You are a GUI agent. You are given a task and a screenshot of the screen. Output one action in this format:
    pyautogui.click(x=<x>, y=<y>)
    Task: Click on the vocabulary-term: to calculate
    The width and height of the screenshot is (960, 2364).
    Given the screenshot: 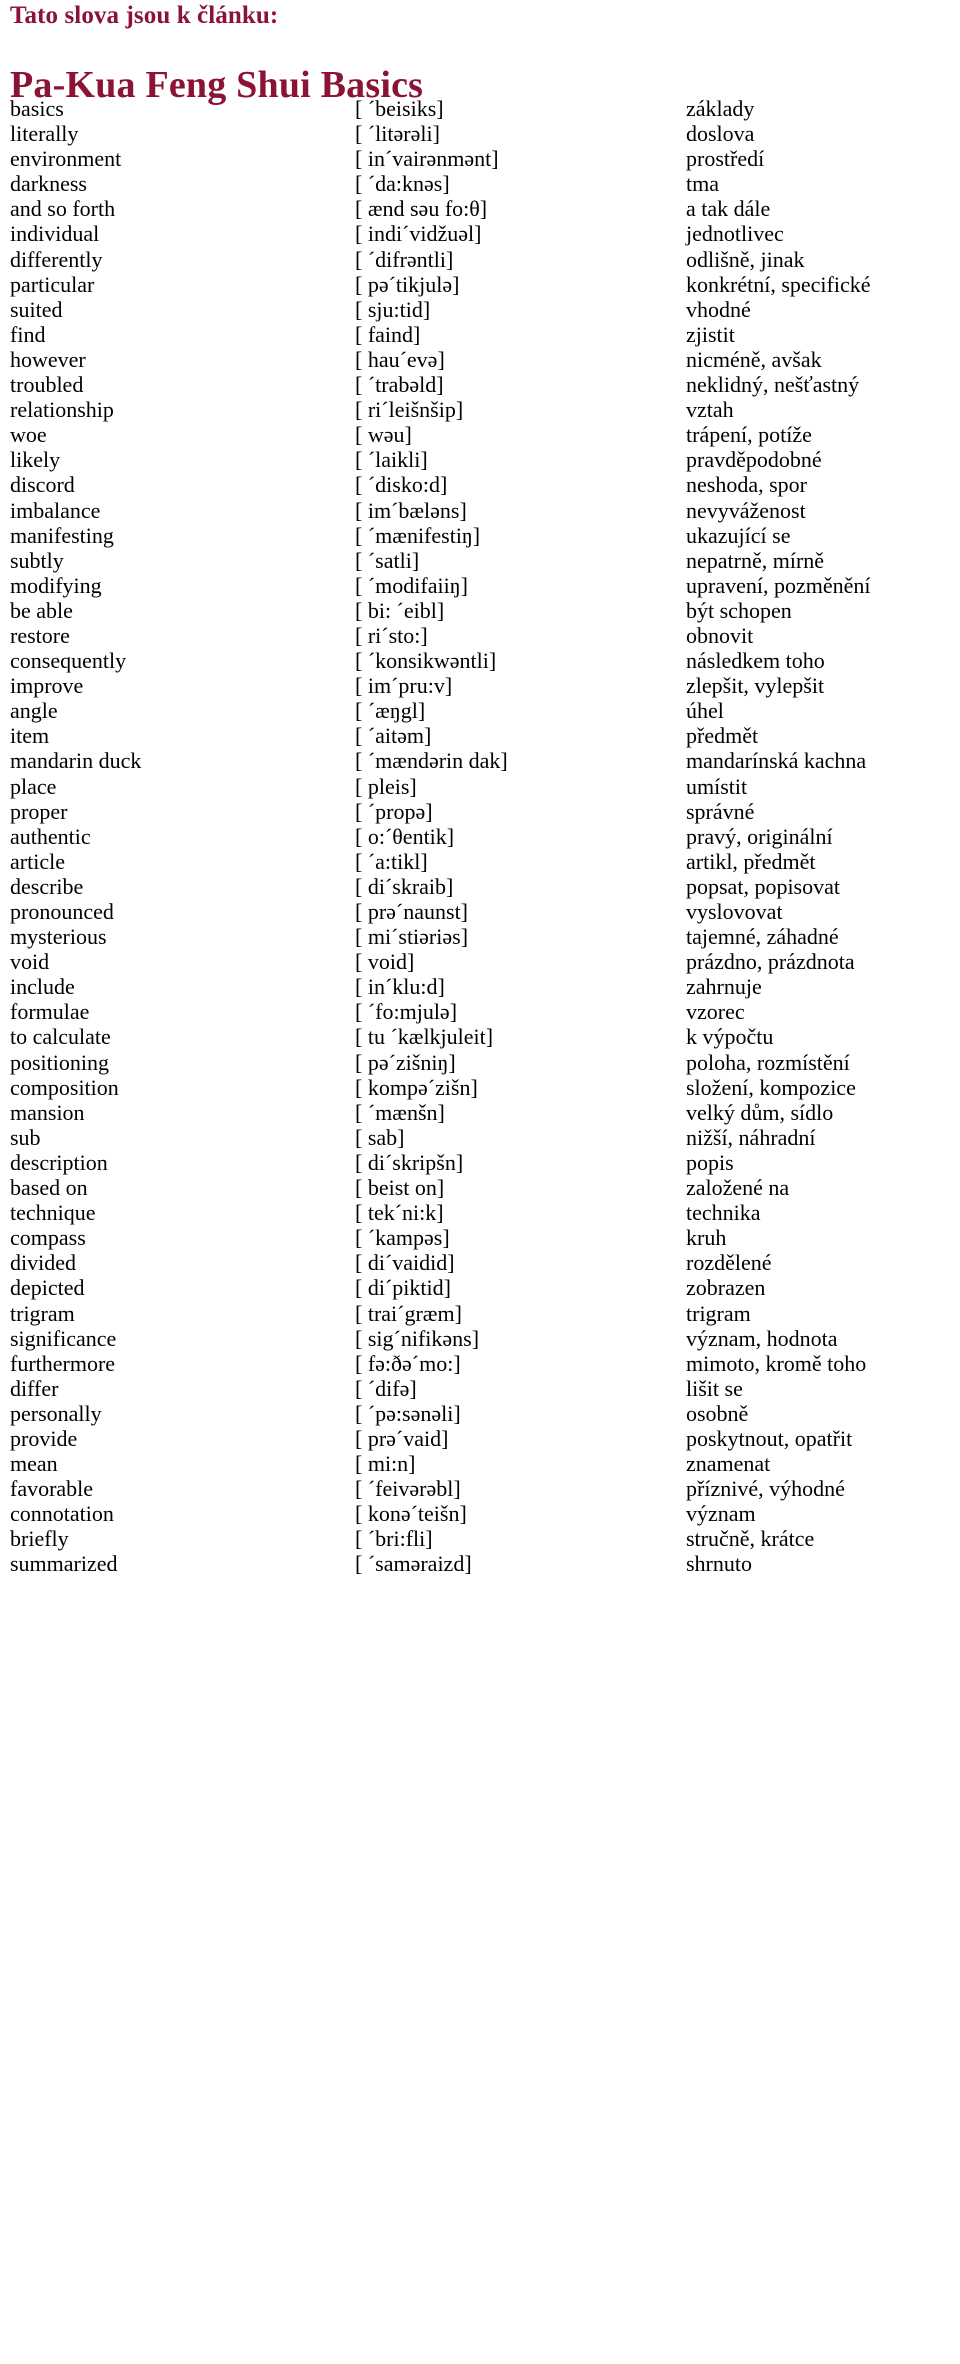 What is the action you would take?
    pyautogui.click(x=60, y=1037)
    